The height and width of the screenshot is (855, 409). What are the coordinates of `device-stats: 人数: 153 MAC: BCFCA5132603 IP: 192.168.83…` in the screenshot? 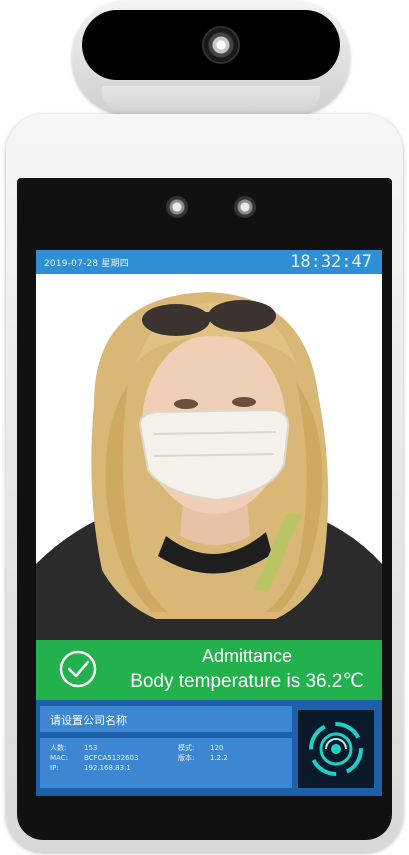 It's located at (166, 763).